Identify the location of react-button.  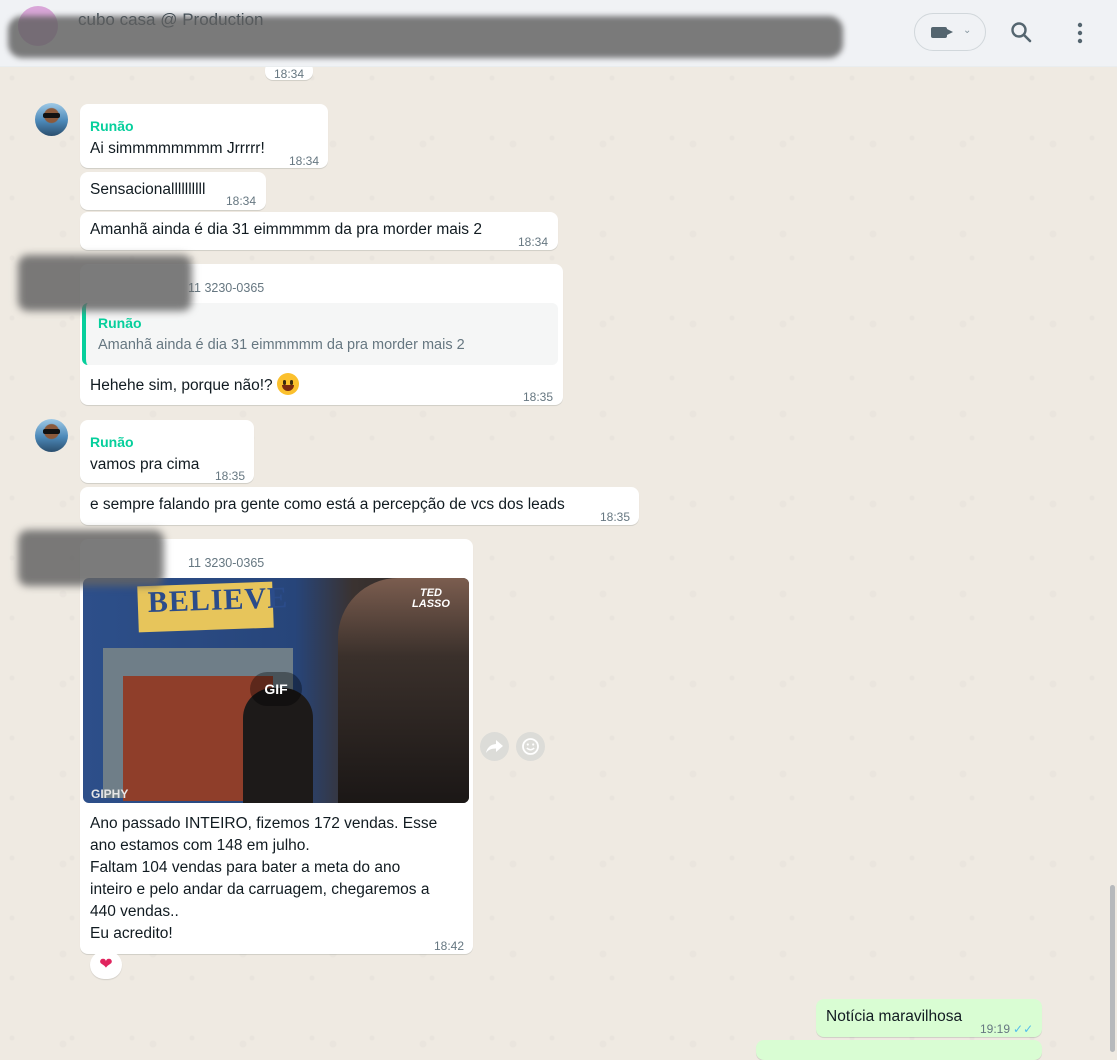
(530, 746).